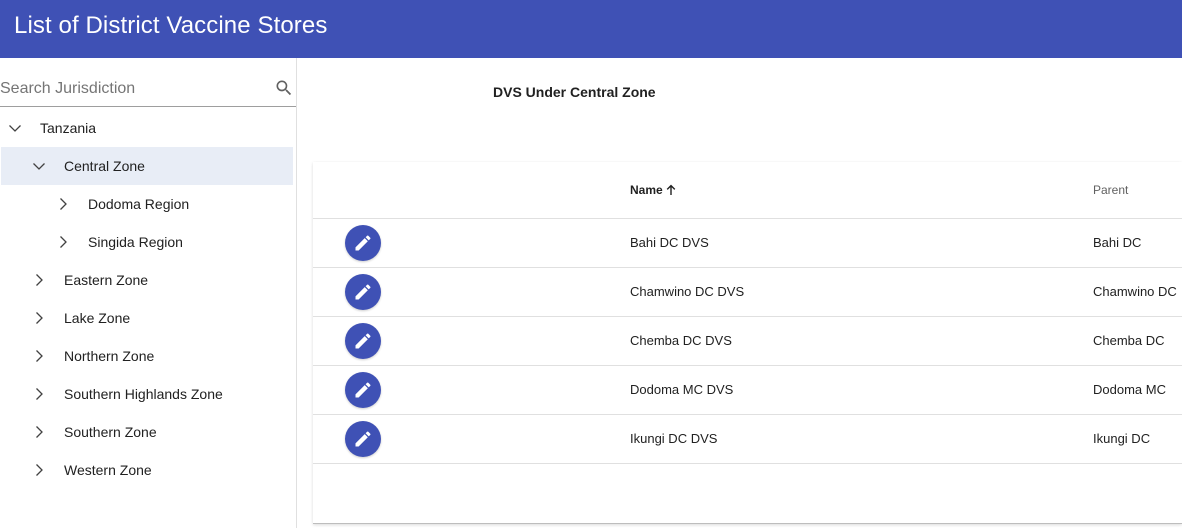 The width and height of the screenshot is (1182, 528). What do you see at coordinates (1110, 190) in the screenshot?
I see `column-header-parent: Parent` at bounding box center [1110, 190].